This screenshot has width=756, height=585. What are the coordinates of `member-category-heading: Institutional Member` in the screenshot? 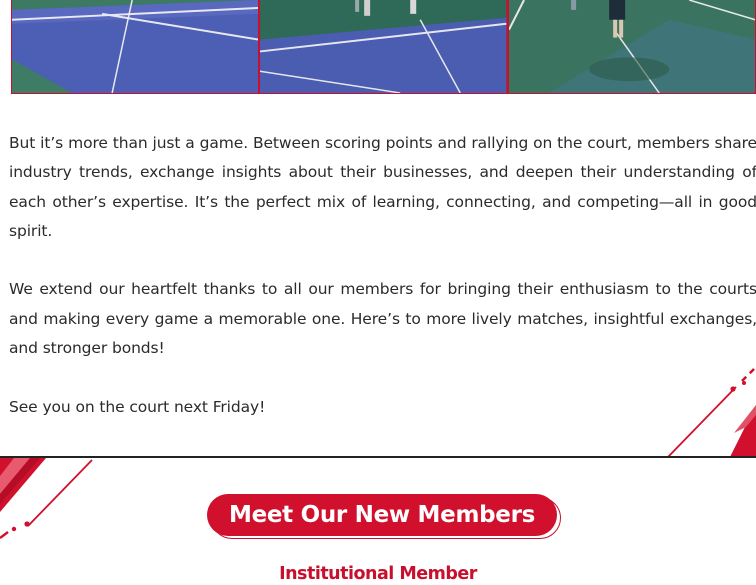 It's located at (378, 574).